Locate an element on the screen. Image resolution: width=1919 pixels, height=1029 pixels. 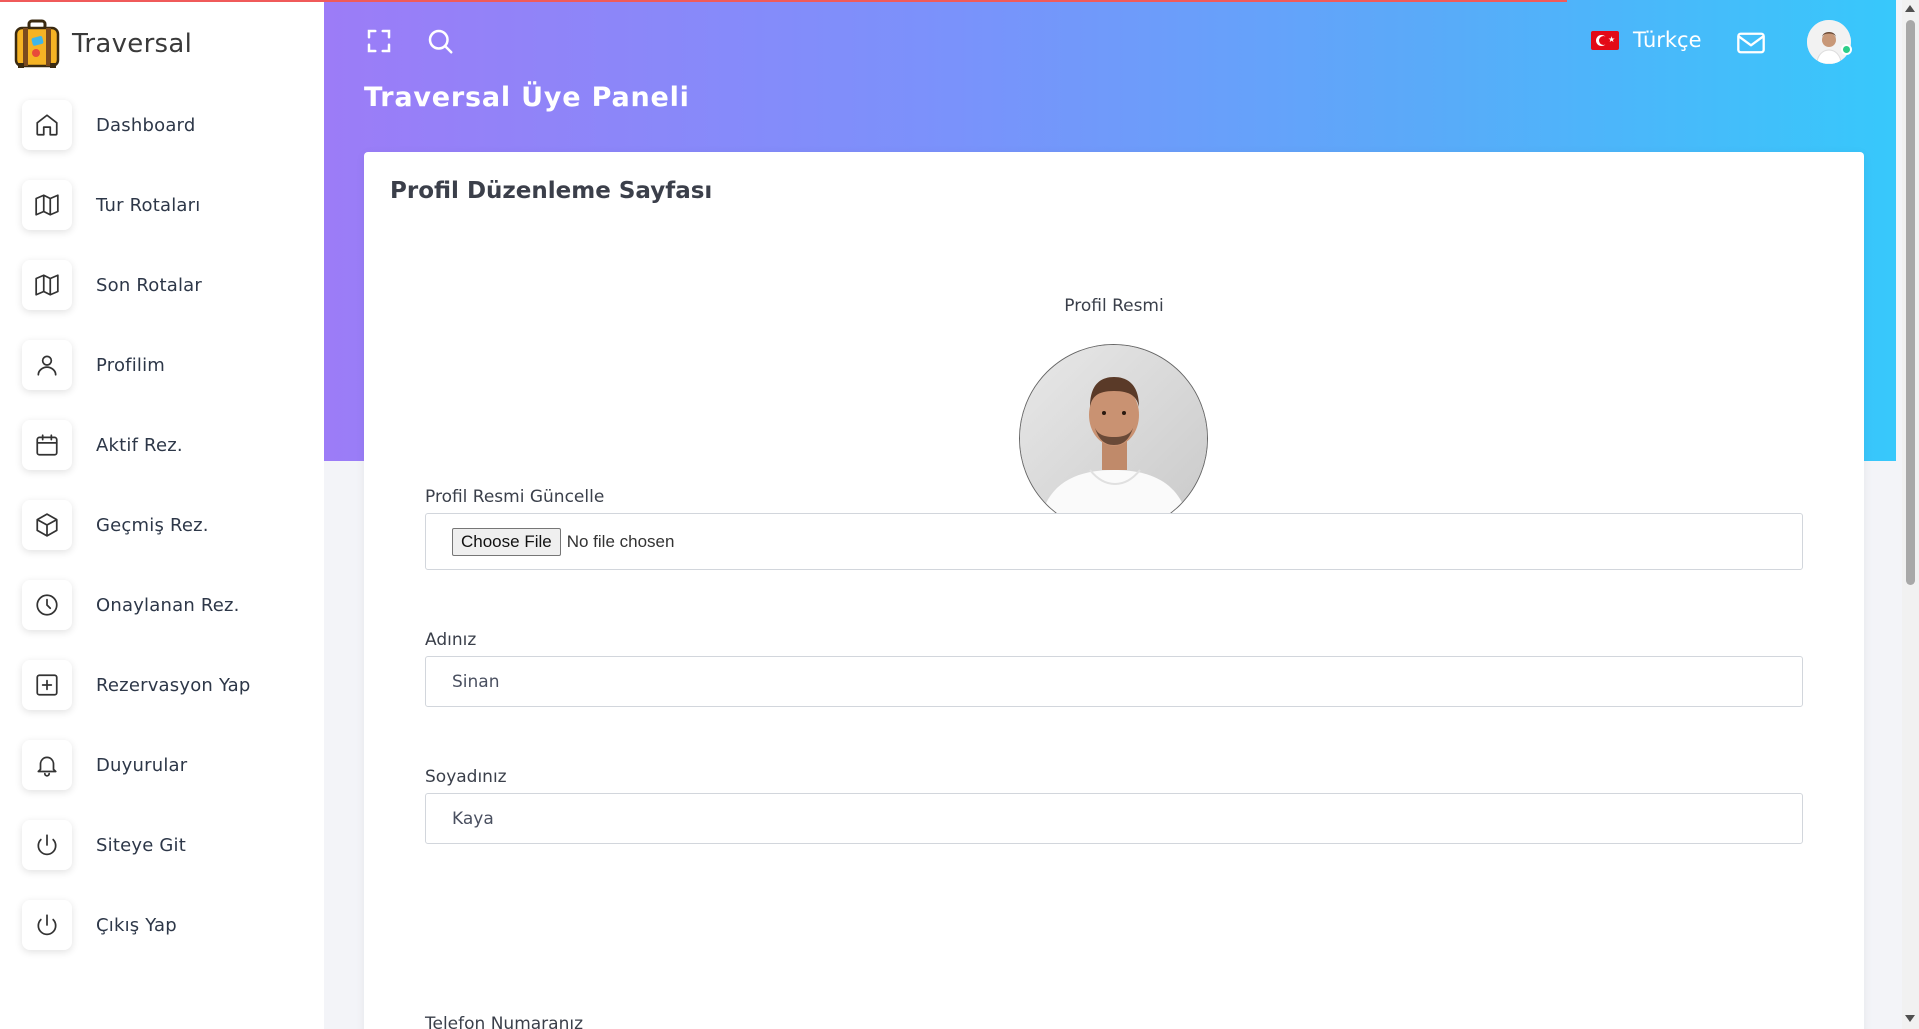
first-name-field: Sinan is located at coordinates (1114, 681).